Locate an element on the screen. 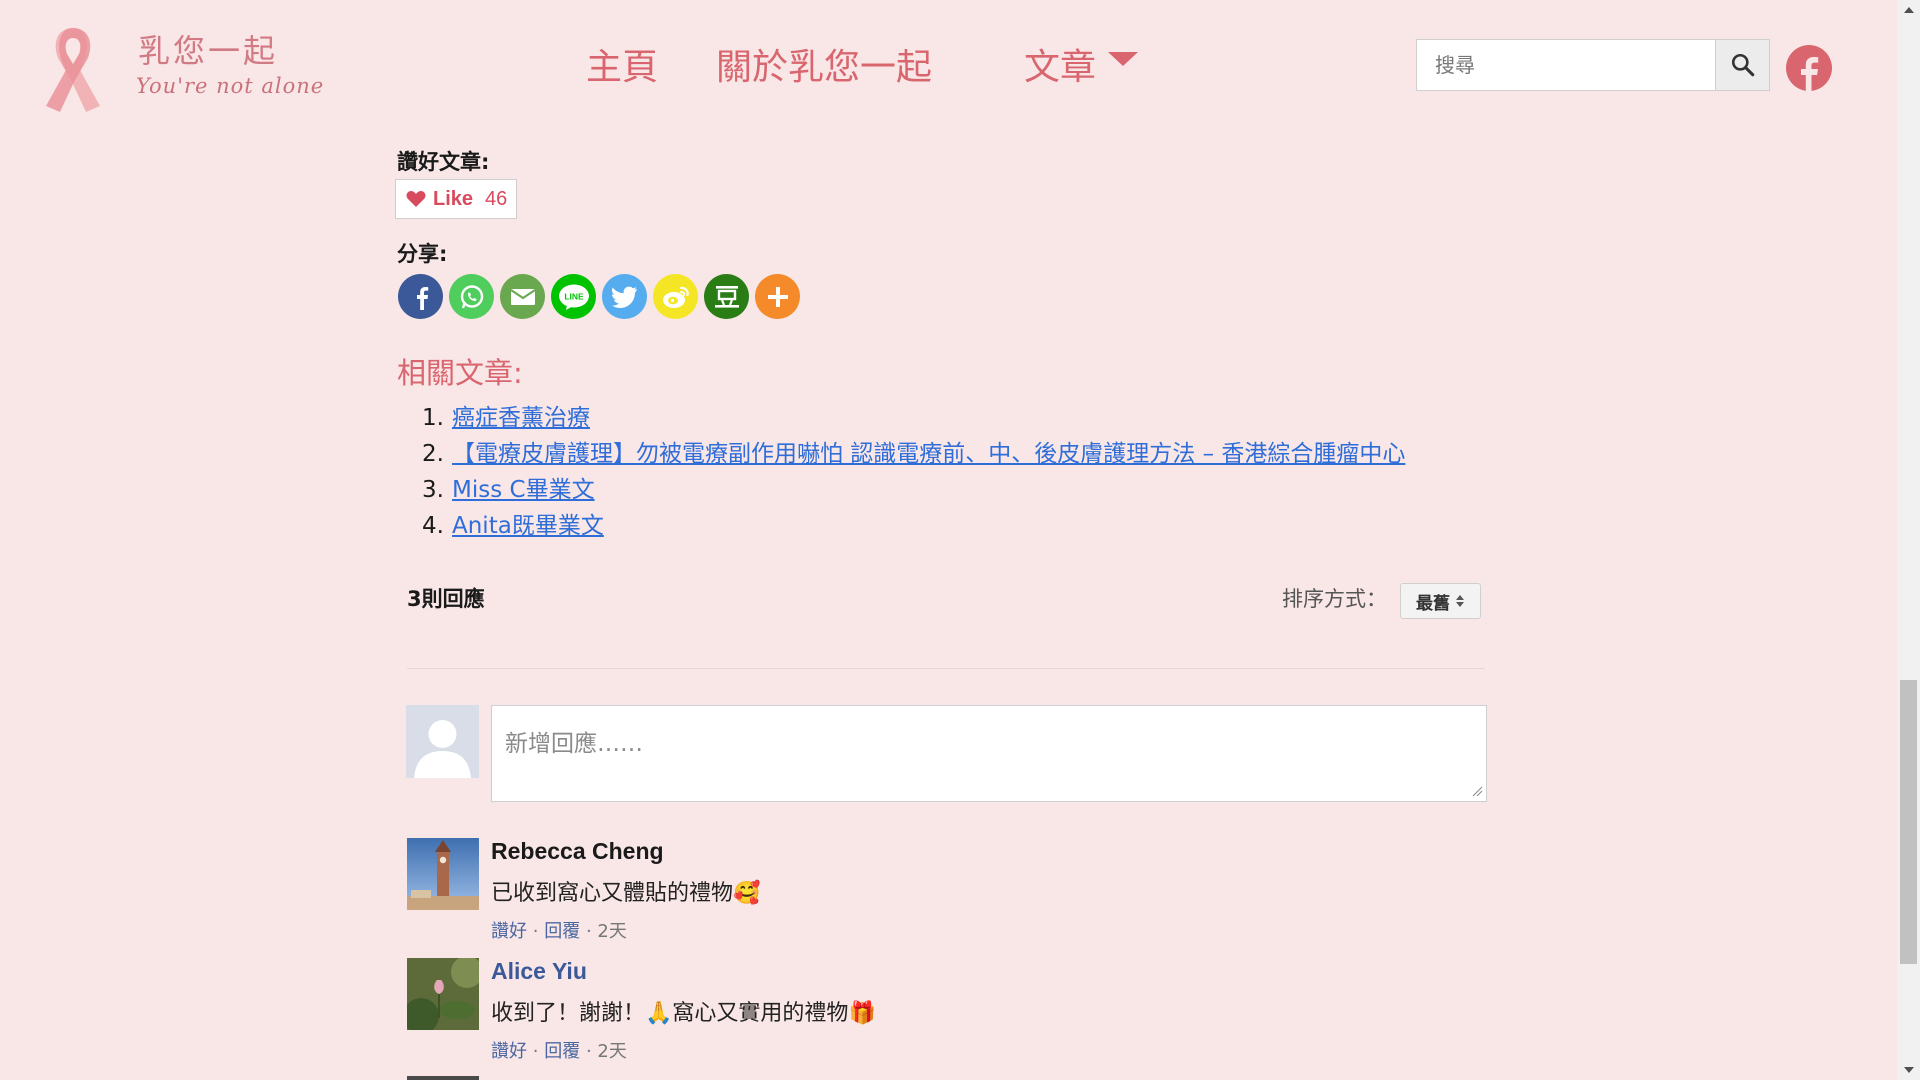 This screenshot has width=1920, height=1080. heart-icon is located at coordinates (416, 199).